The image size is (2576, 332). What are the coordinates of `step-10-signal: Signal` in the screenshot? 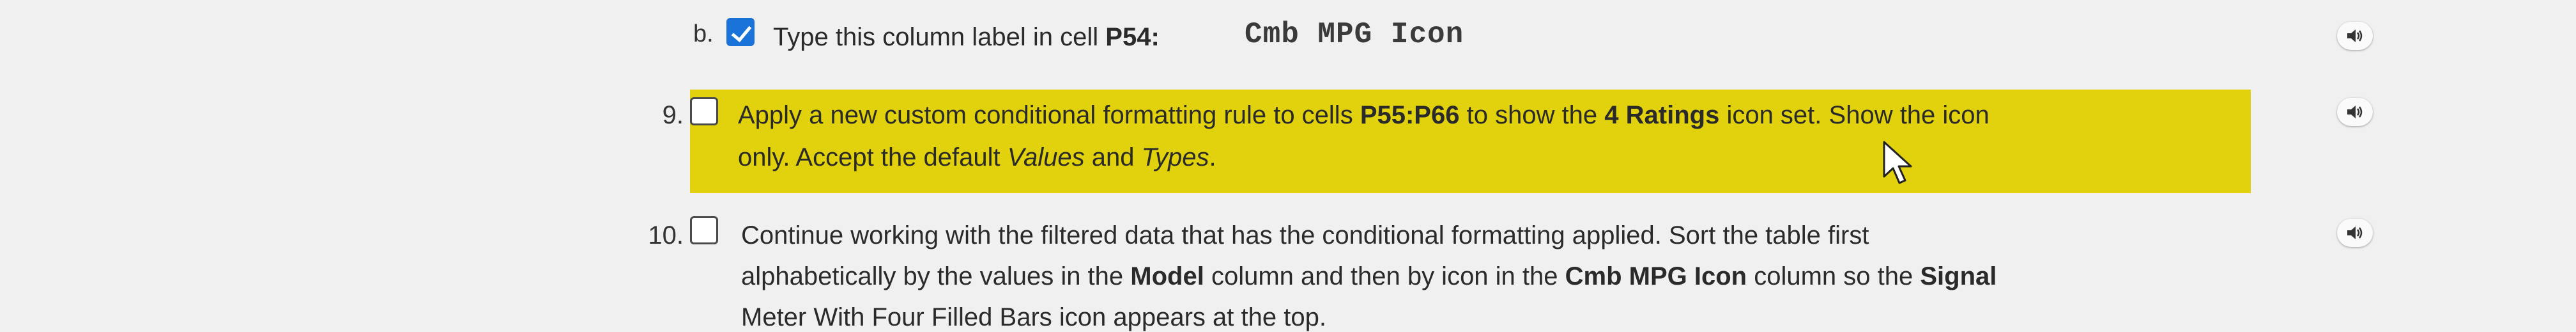 It's located at (1958, 276).